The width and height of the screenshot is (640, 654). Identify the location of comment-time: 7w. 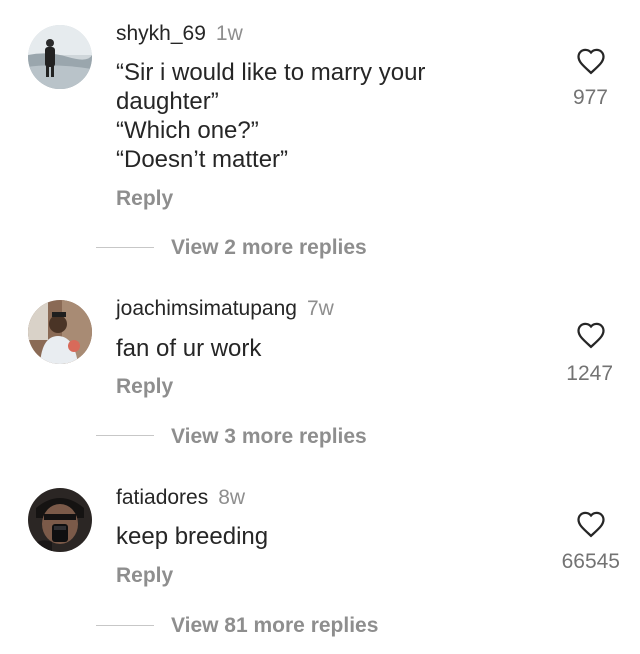
(320, 308).